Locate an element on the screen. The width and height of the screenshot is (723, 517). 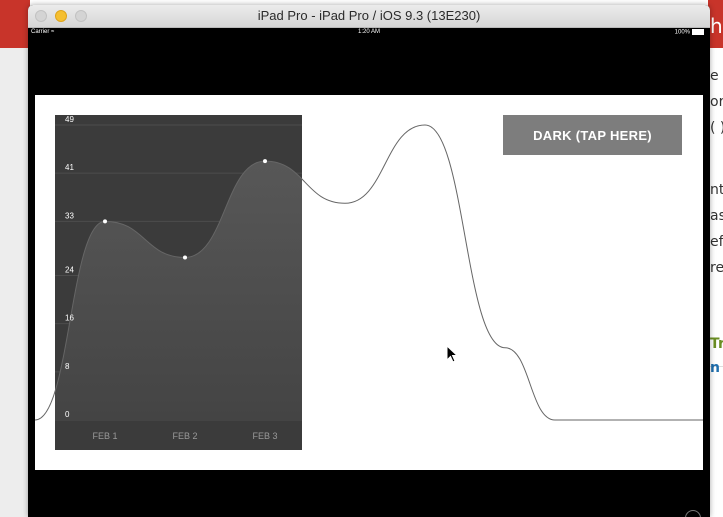
background-link: Tr is located at coordinates (716, 344).